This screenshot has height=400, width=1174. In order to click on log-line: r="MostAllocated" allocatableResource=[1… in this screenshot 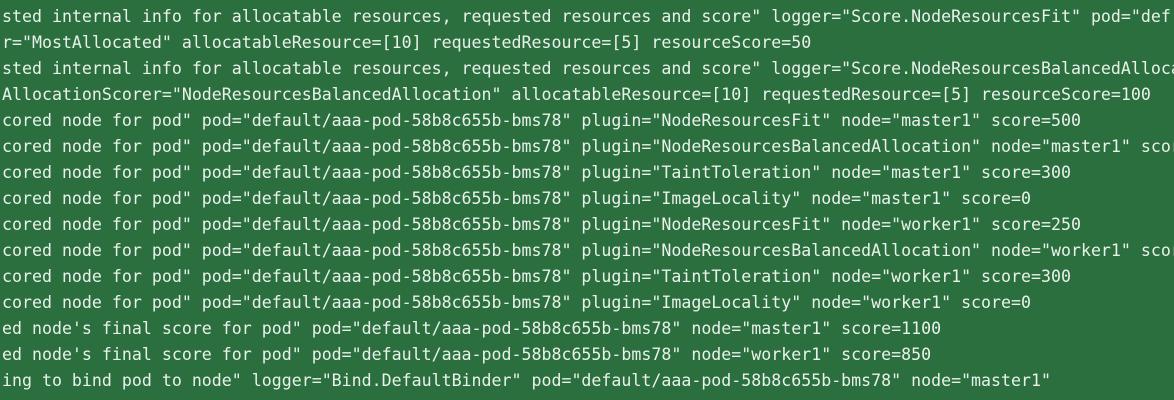, I will do `click(407, 42)`.